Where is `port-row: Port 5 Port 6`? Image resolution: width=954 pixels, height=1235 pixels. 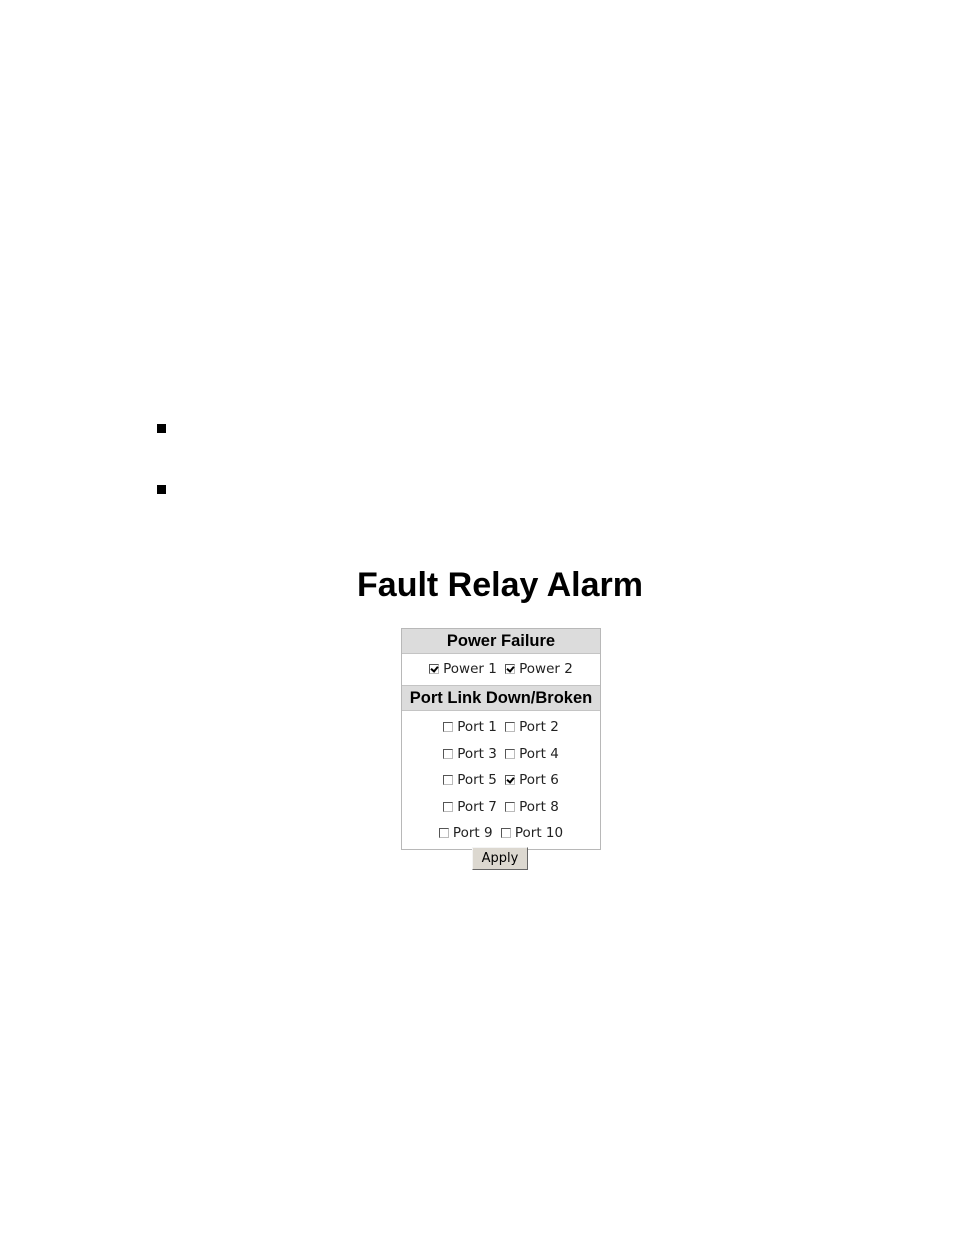
port-row: Port 5 Port 6 is located at coordinates (501, 780).